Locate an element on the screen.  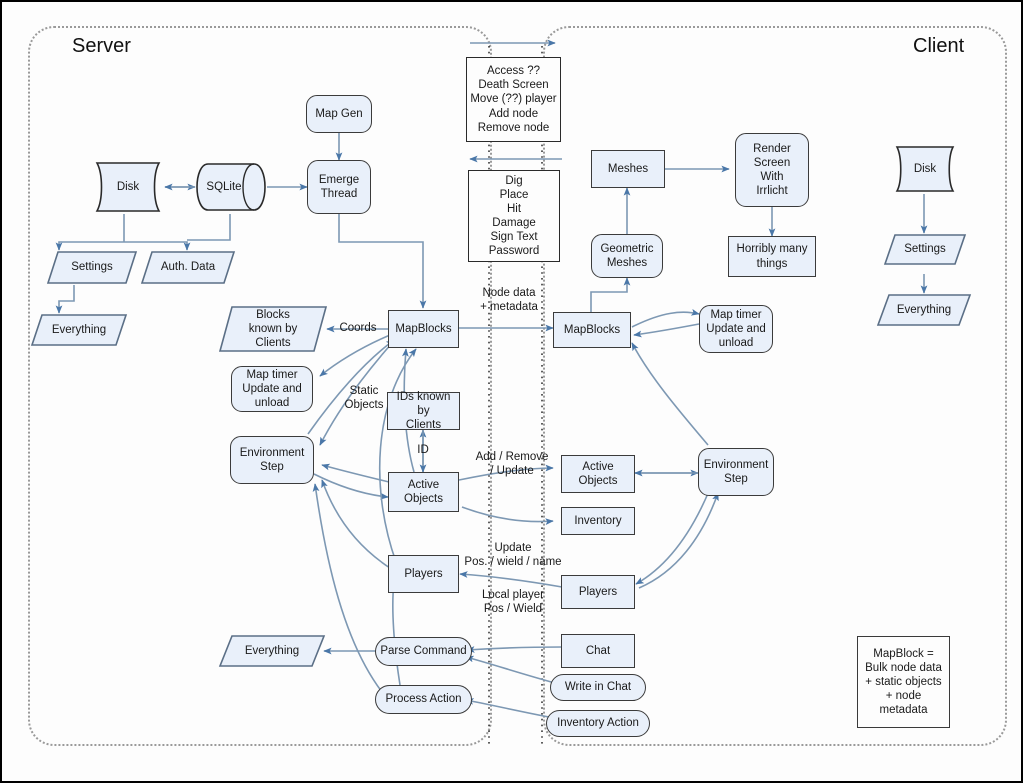
node-client-disk-label: Disk is located at coordinates (925, 168).